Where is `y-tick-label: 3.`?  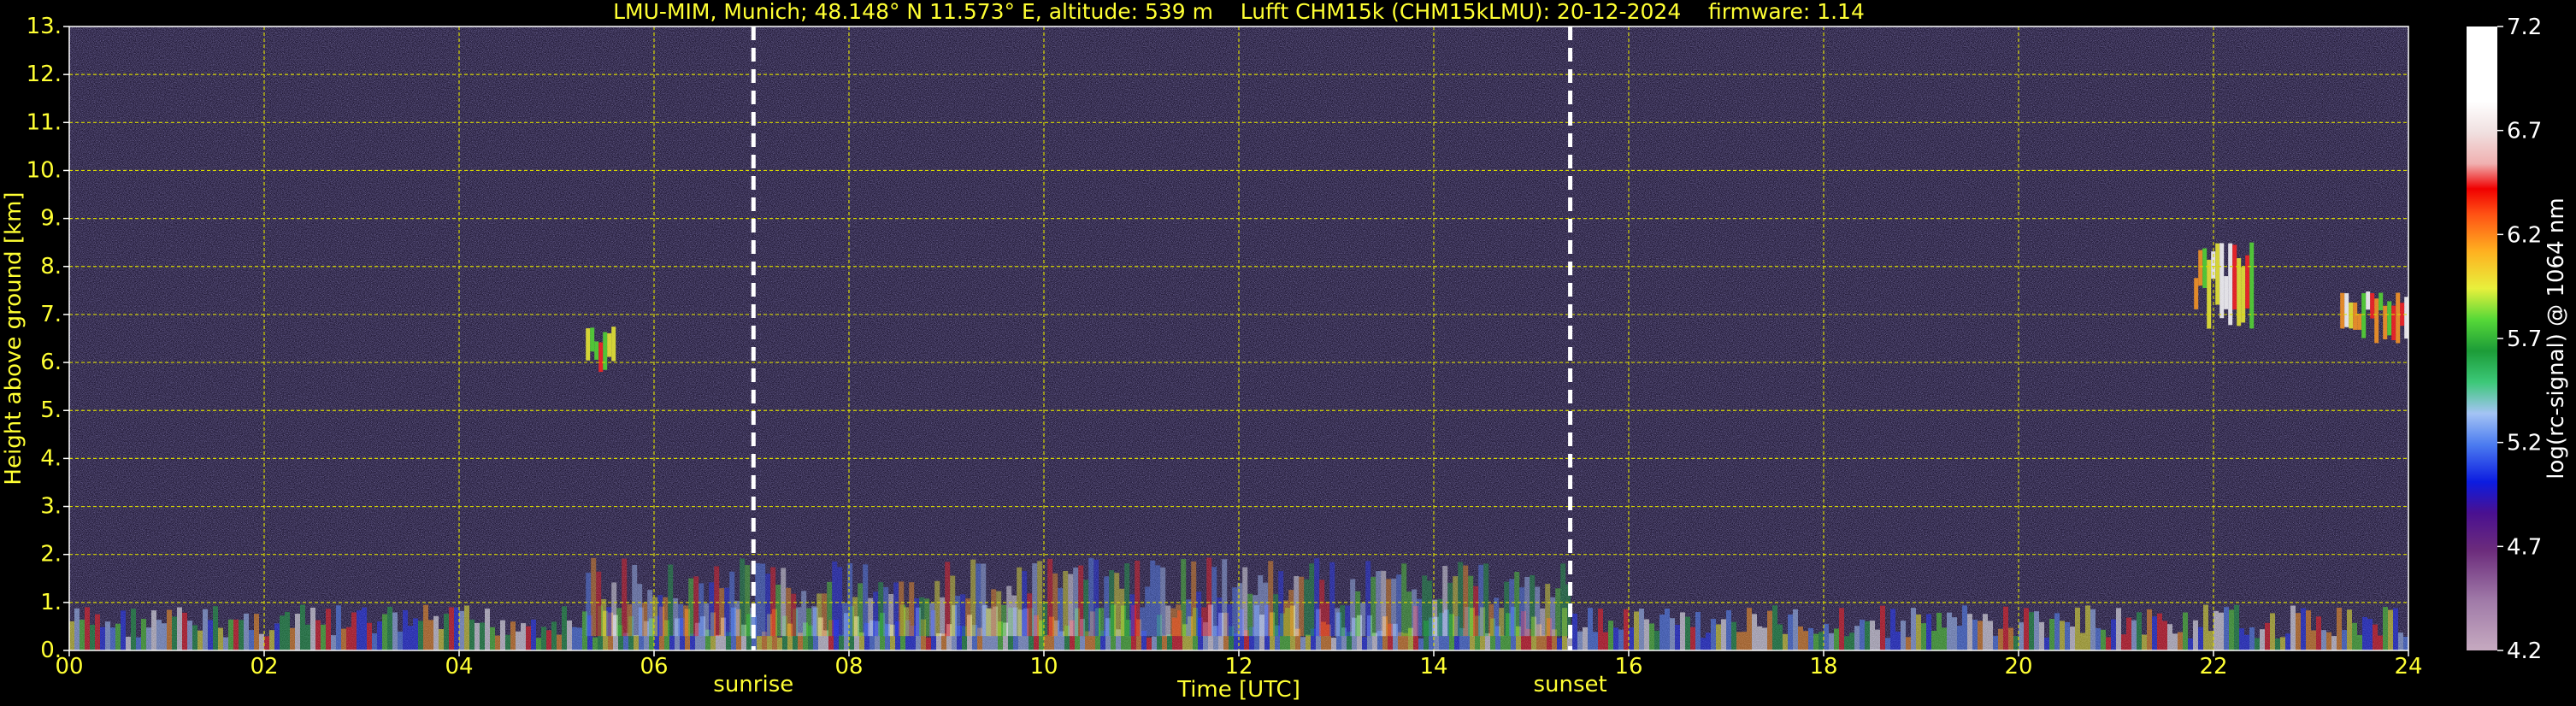 y-tick-label: 3. is located at coordinates (51, 507).